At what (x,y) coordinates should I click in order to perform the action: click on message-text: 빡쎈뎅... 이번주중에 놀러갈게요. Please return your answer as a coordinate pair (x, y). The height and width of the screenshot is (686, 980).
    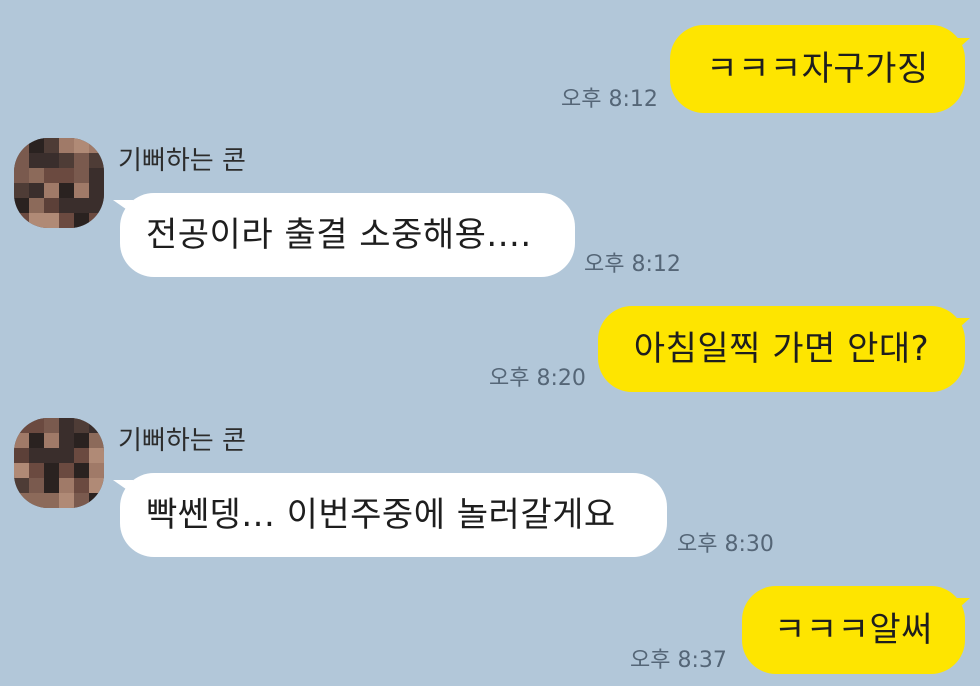
    Looking at the image, I should click on (381, 515).